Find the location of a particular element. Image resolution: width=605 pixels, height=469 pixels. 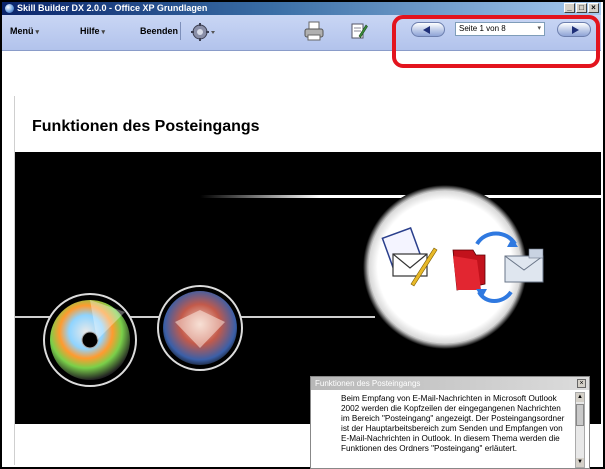

print-icon is located at coordinates (314, 33).